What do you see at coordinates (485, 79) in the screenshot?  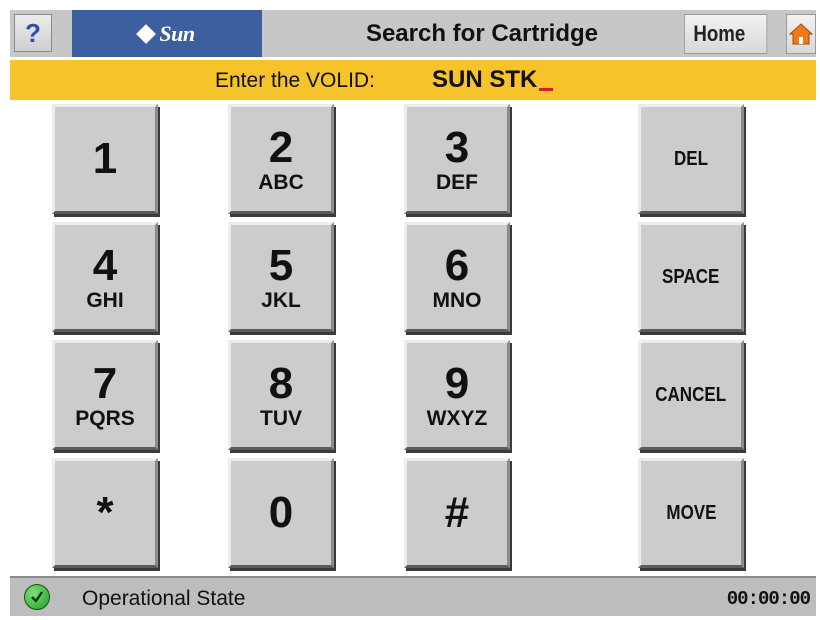 I see `volid-value: SUN STK` at bounding box center [485, 79].